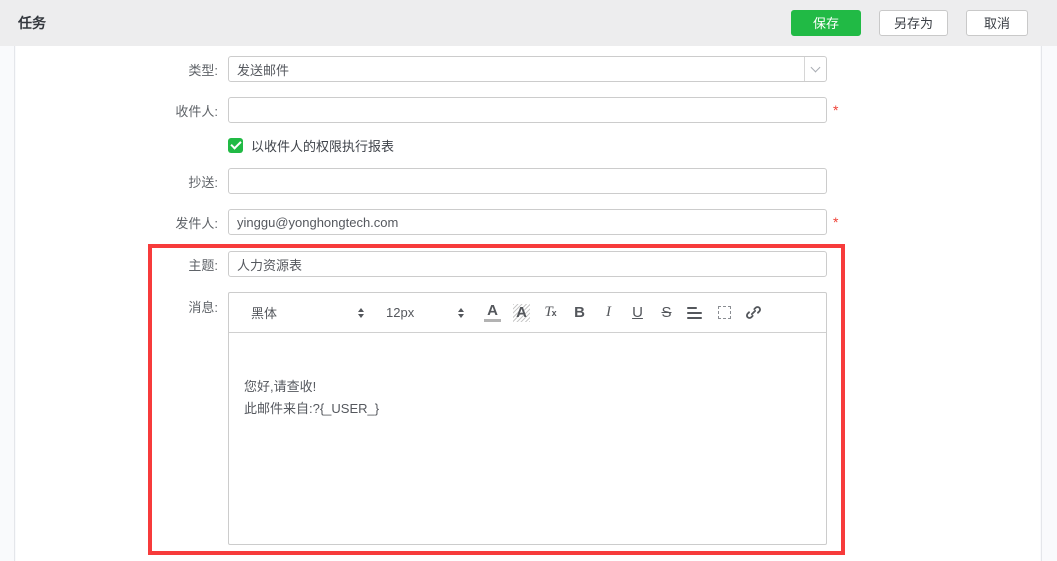  I want to click on font-family-select: 黑体, so click(307, 312).